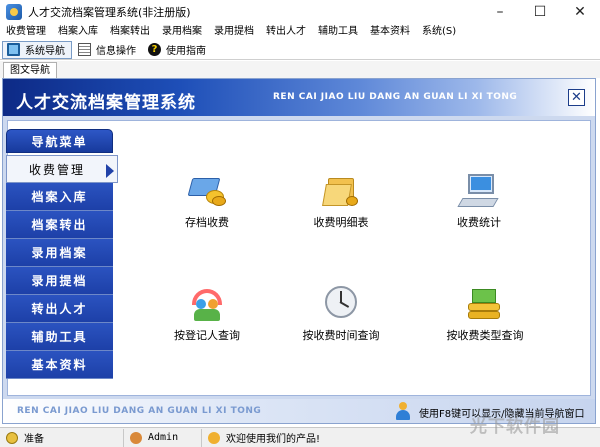  I want to click on nav-menu-header: 导航菜单, so click(59, 141).